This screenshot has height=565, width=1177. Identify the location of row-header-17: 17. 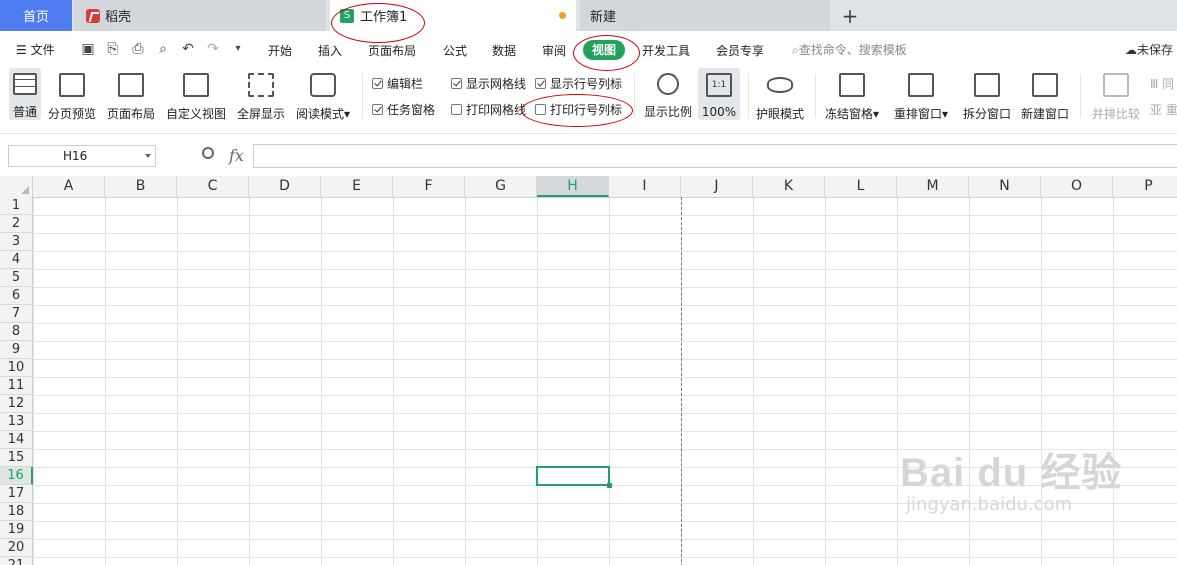
(16, 494).